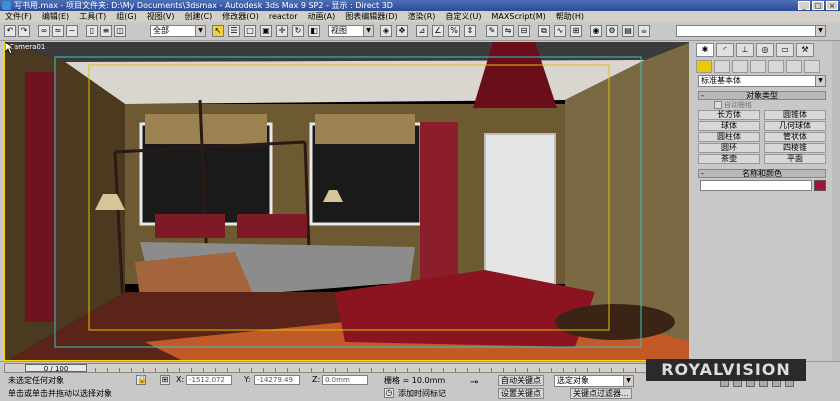 This screenshot has width=840, height=401. Describe the element at coordinates (10, 31) in the screenshot. I see `undo-icon: ↶` at that location.